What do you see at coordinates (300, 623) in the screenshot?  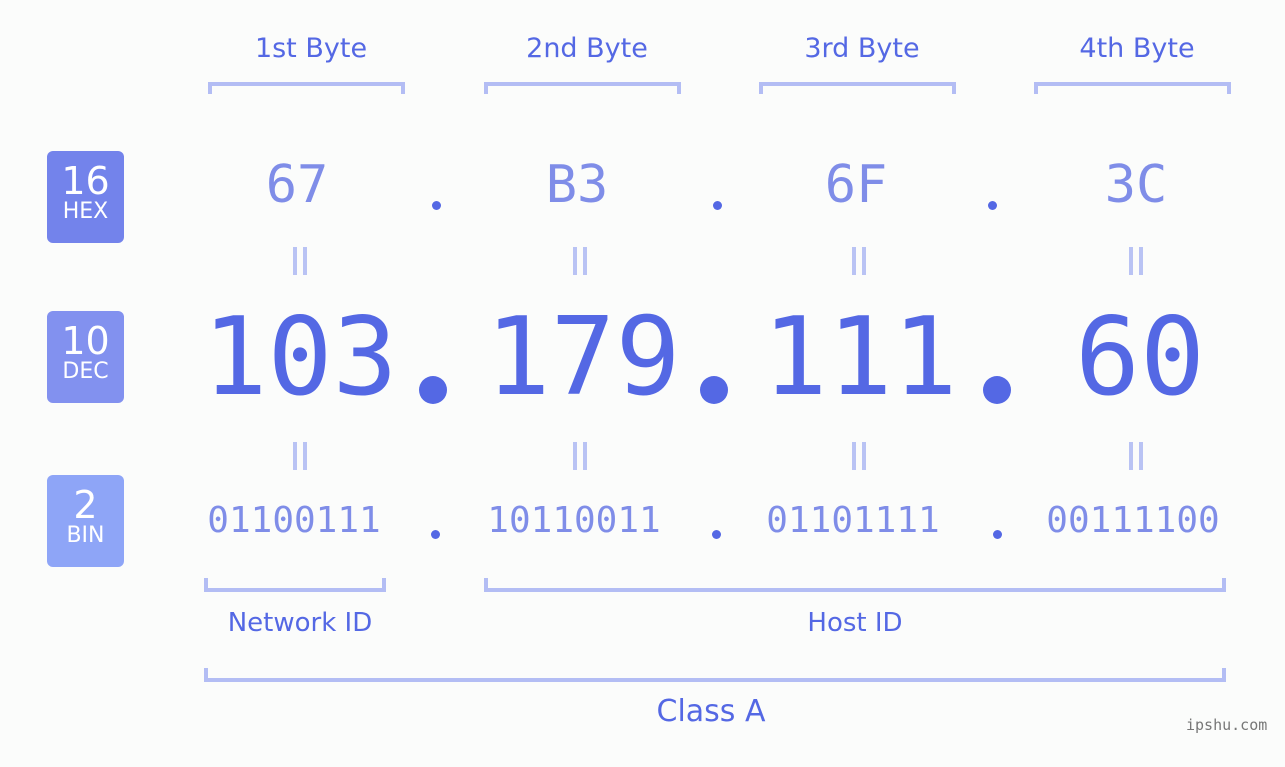 I see `network-id-label: Network ID` at bounding box center [300, 623].